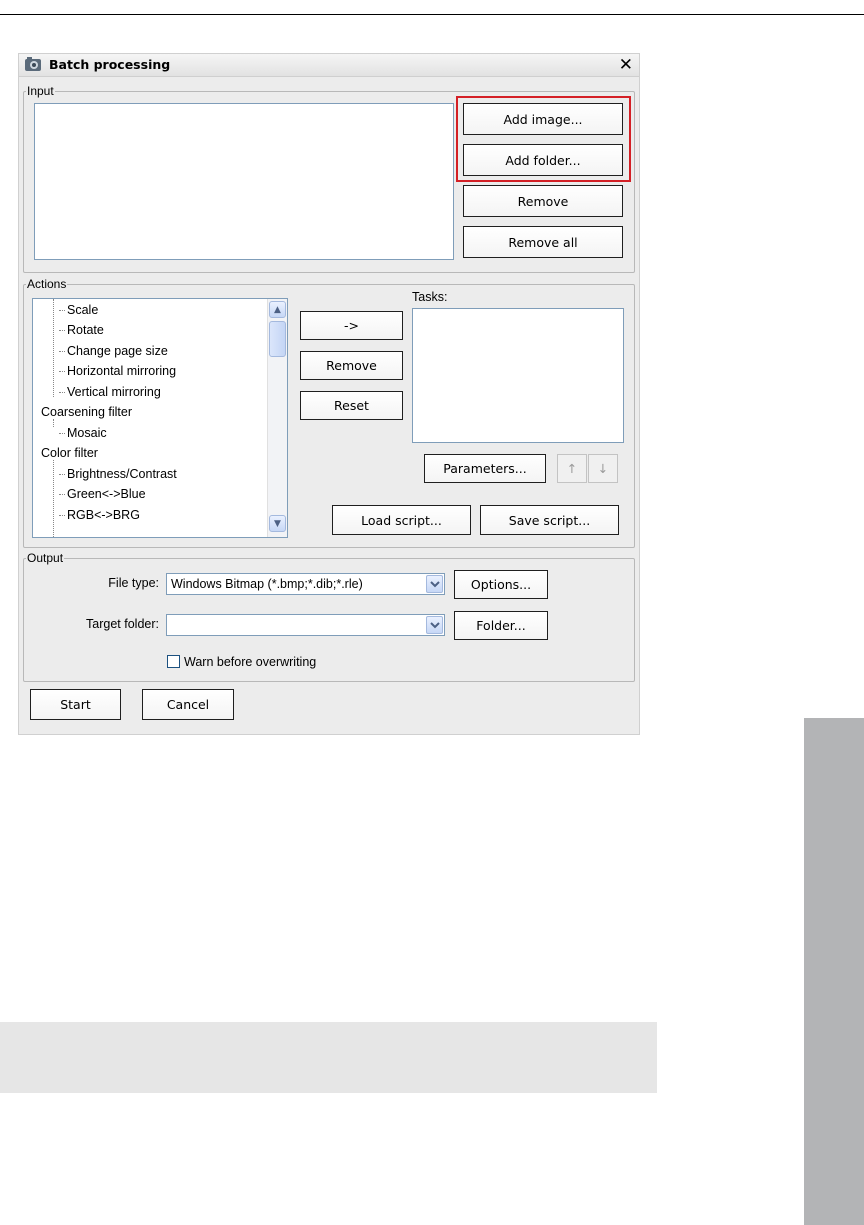 This screenshot has width=864, height=1225. I want to click on actions-scrollbar: ▲ ▼, so click(277, 418).